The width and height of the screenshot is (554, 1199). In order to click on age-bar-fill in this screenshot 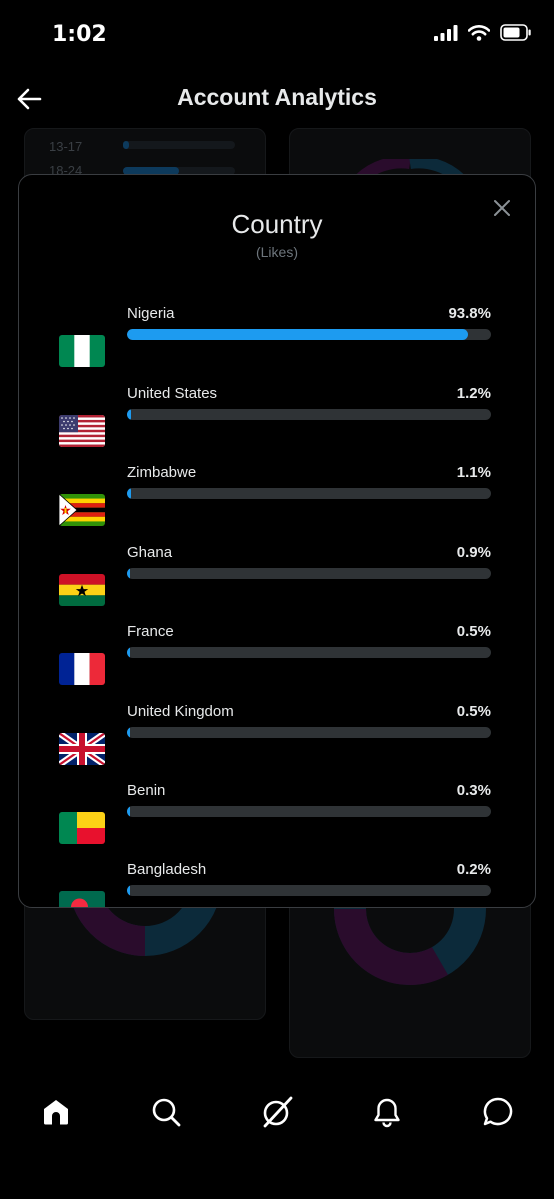, I will do `click(126, 145)`.